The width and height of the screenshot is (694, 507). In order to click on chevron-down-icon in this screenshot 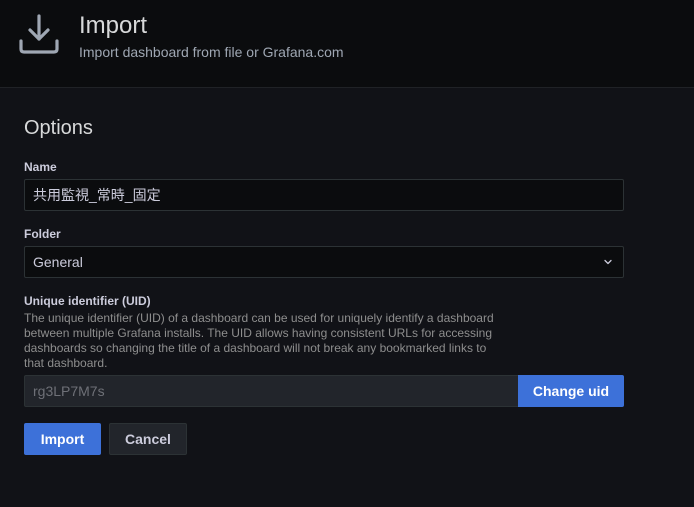, I will do `click(608, 262)`.